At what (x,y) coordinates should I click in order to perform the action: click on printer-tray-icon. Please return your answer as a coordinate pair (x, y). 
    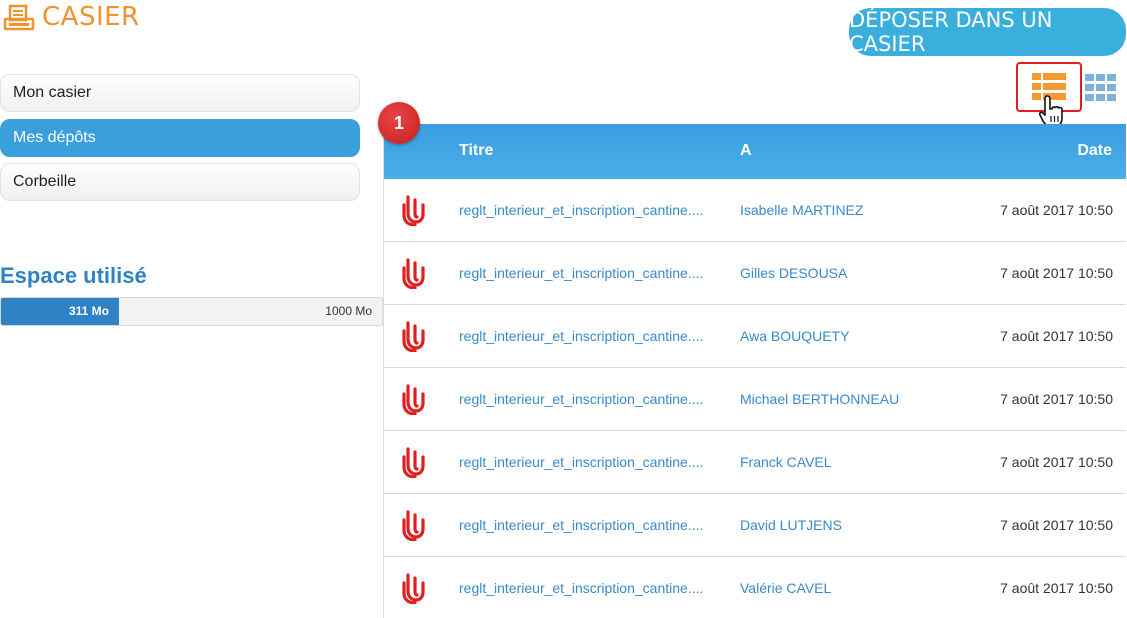
    Looking at the image, I should click on (19, 17).